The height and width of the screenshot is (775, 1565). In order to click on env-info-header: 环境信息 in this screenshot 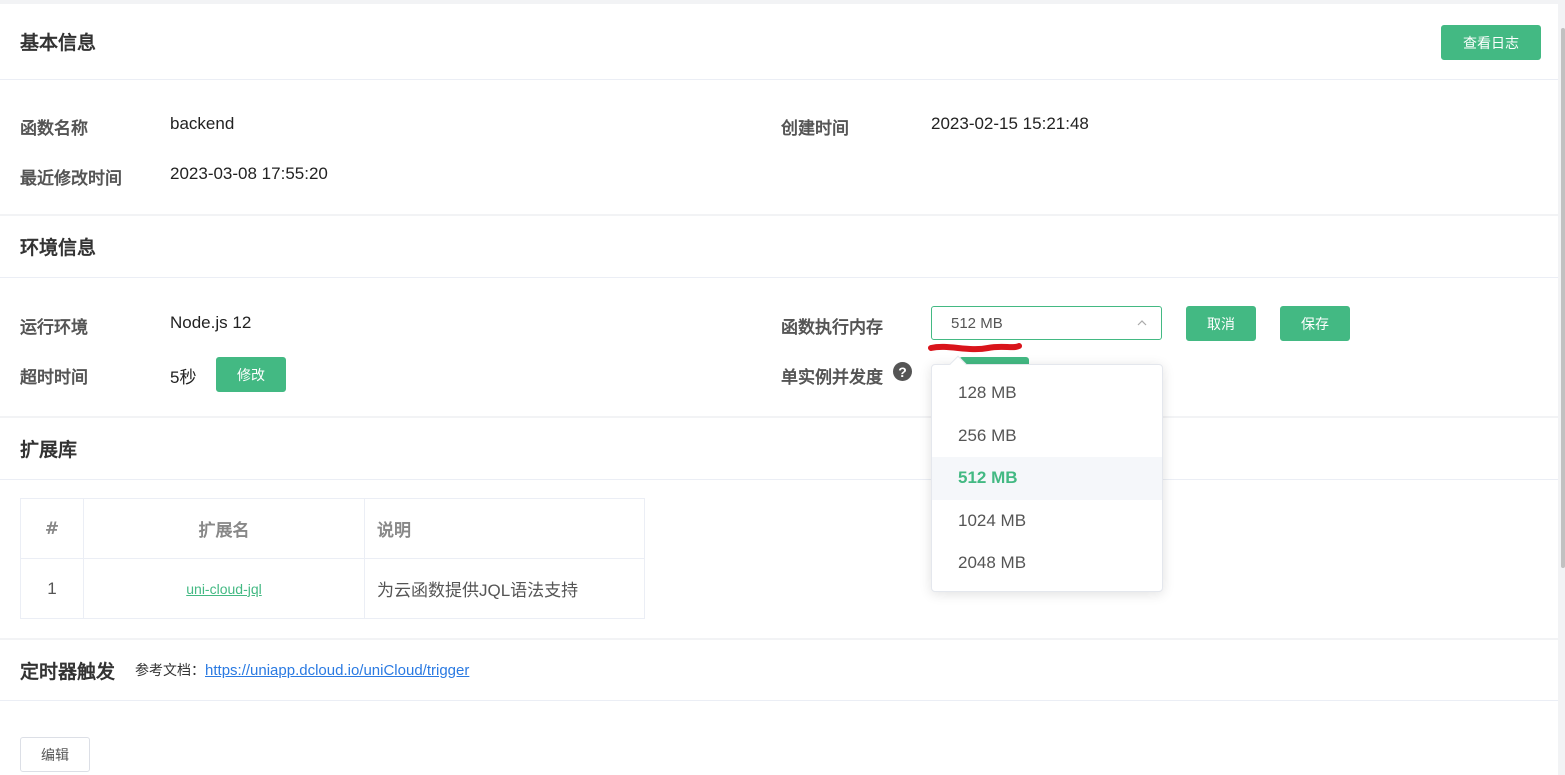, I will do `click(779, 247)`.